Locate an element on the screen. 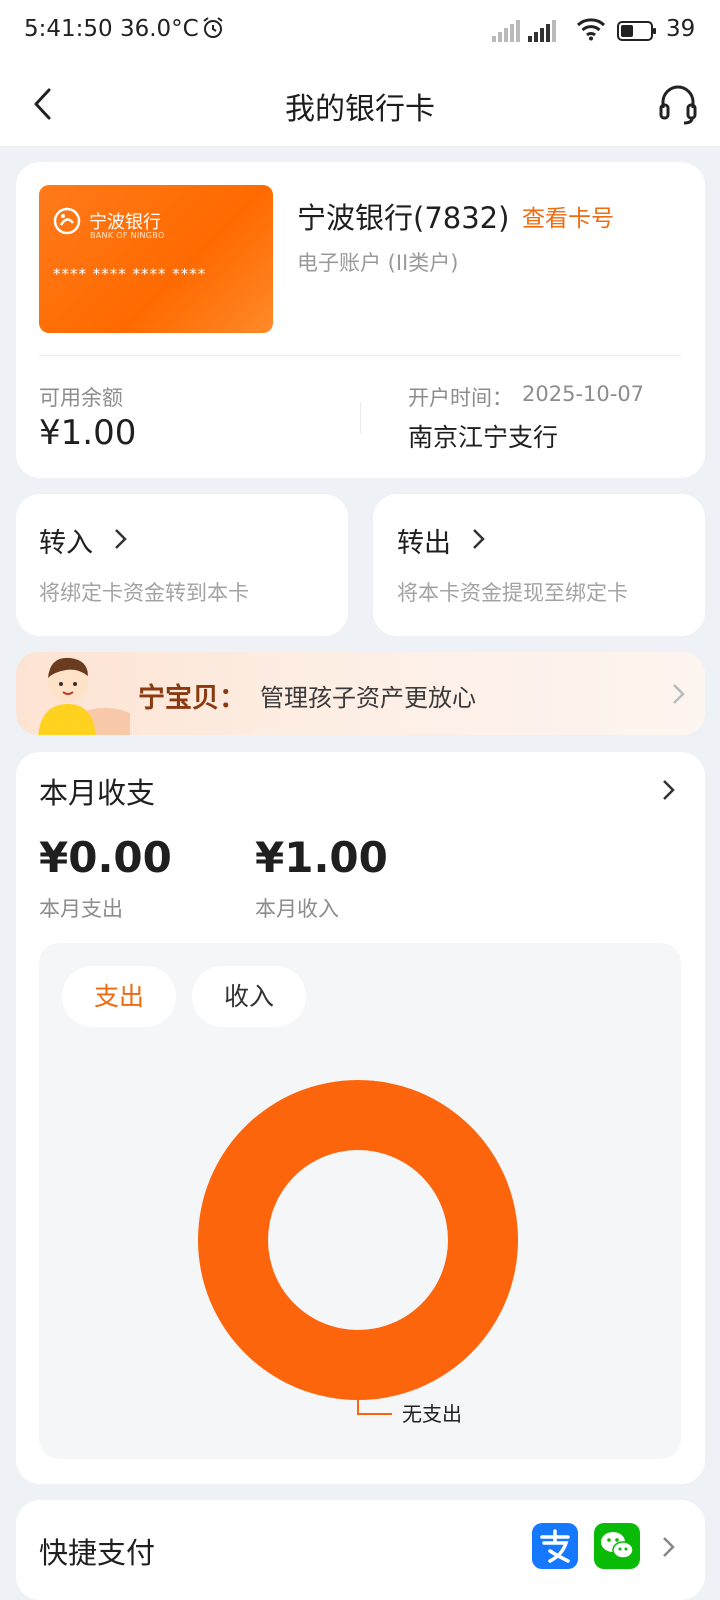  kid-mascot-icon is located at coordinates (84, 696).